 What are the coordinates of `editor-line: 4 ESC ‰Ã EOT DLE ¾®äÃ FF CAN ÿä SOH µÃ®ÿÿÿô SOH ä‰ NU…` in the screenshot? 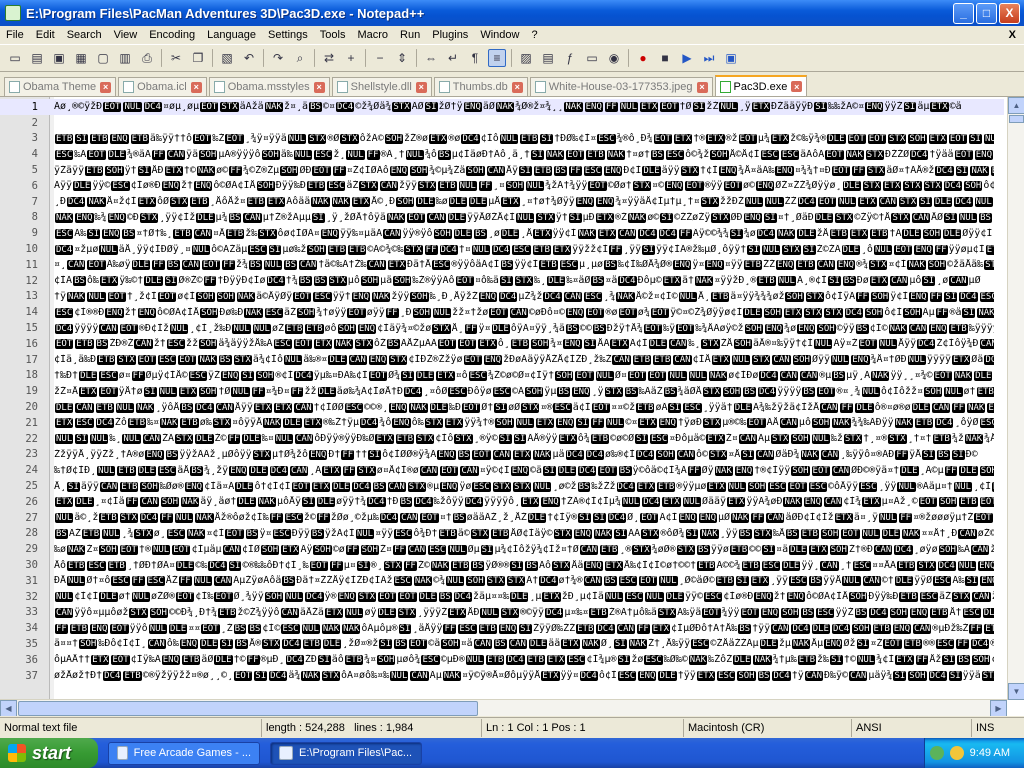 It's located at (502, 154).